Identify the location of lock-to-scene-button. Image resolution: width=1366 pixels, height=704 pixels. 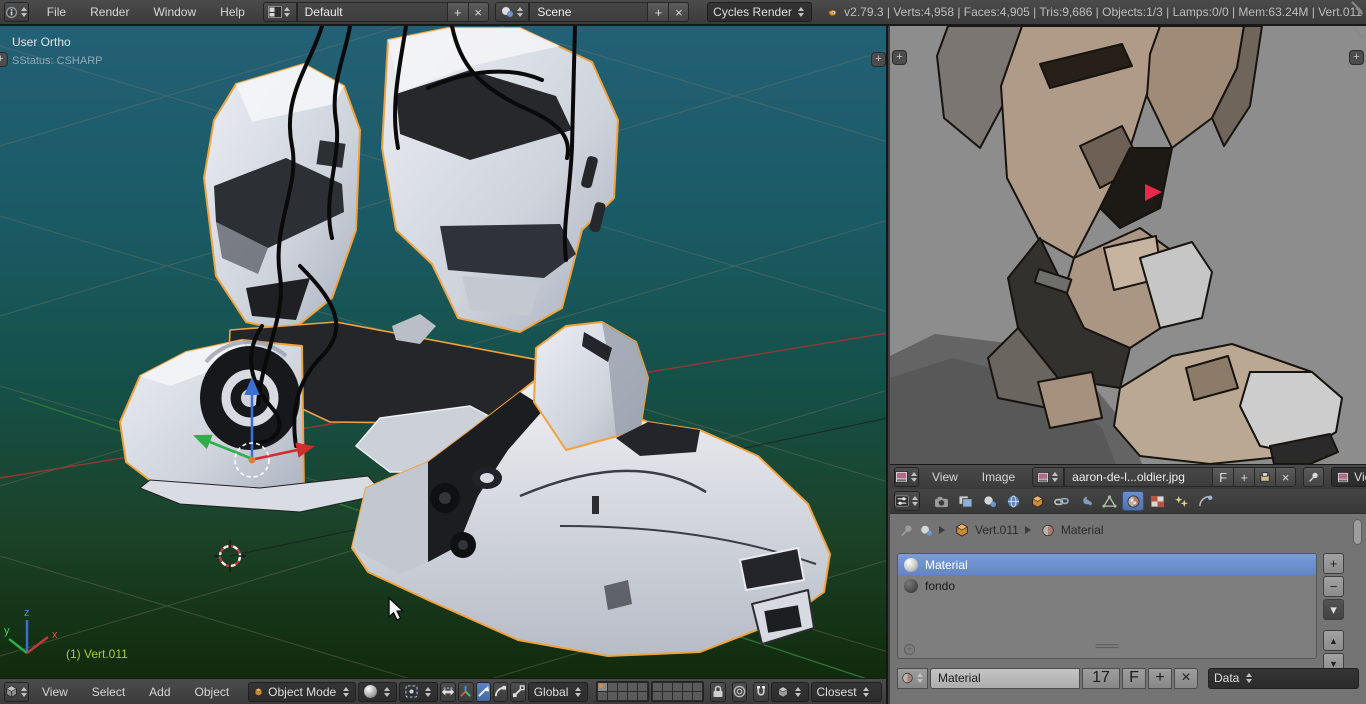
(718, 691).